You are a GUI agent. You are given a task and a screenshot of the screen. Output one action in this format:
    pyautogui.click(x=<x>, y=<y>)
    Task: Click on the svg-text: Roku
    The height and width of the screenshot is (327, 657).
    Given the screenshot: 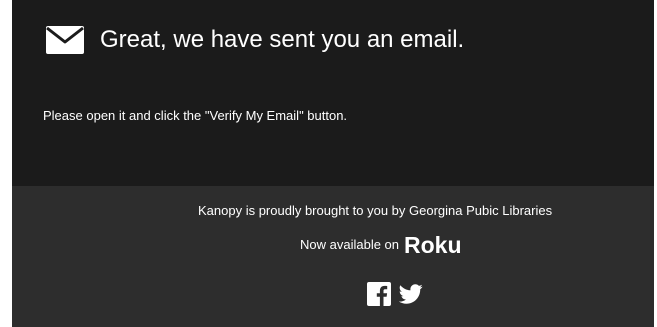 What is the action you would take?
    pyautogui.click(x=433, y=245)
    